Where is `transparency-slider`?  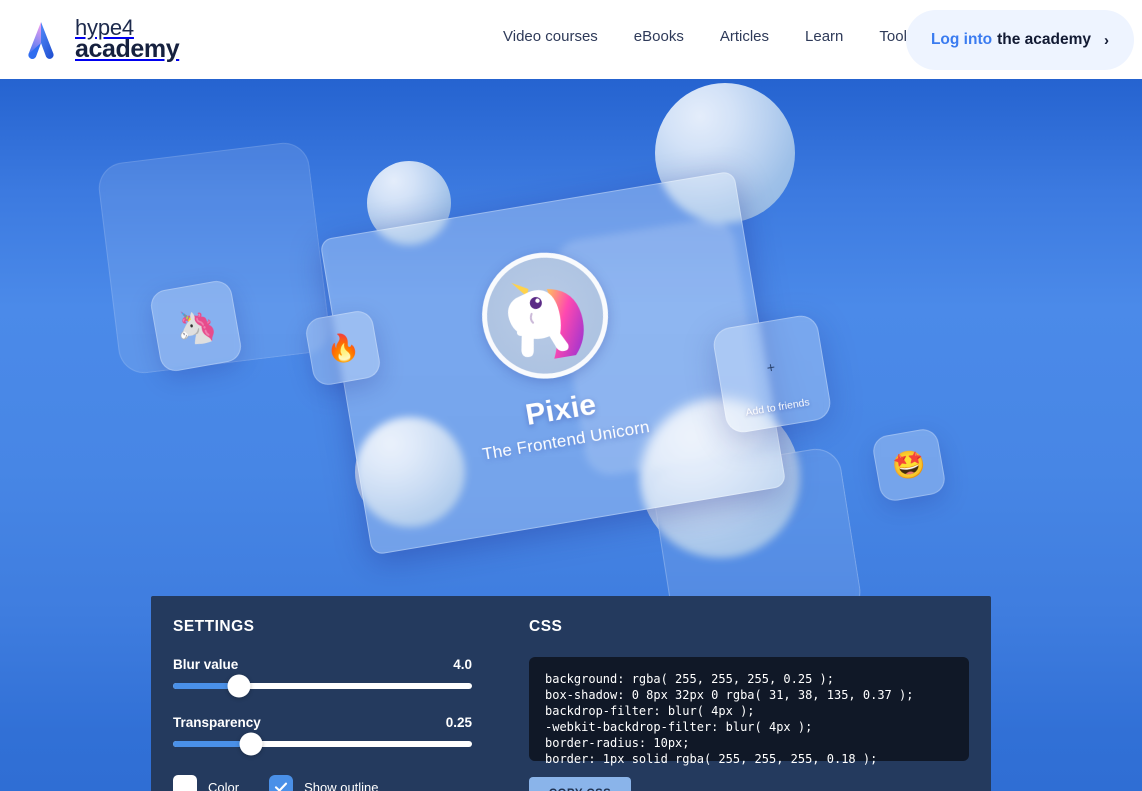
transparency-slider is located at coordinates (322, 744).